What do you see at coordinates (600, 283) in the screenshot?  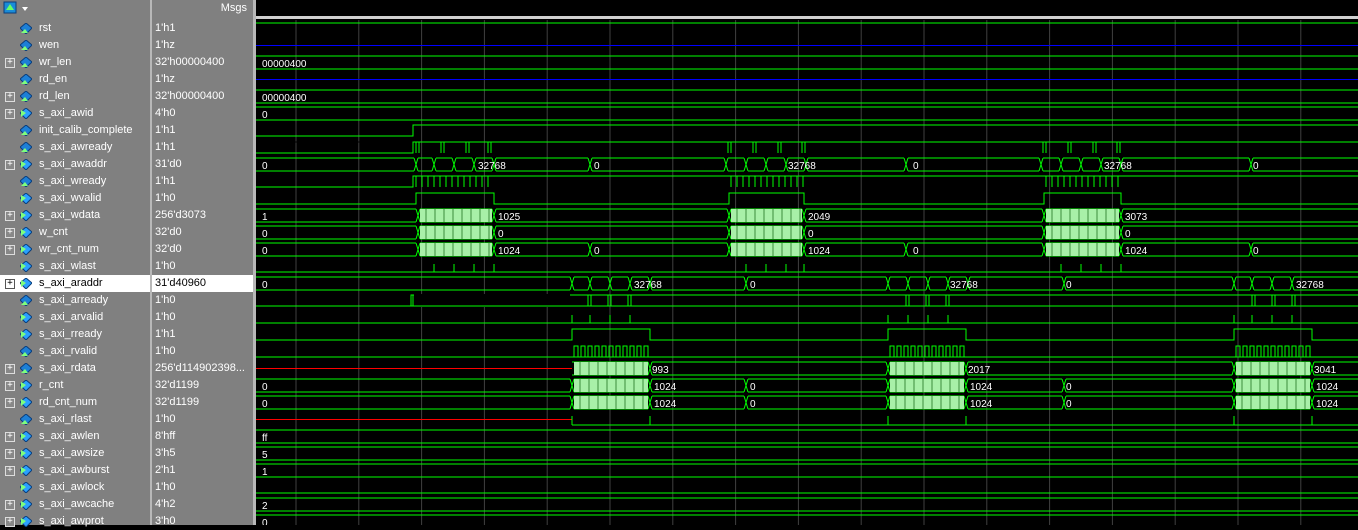 I see `s_axi_araddr-wave-segment` at bounding box center [600, 283].